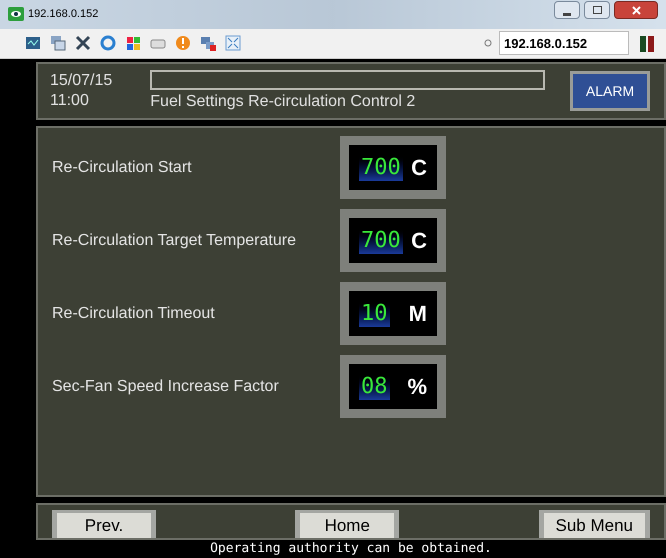 This screenshot has height=558, width=666. Describe the element at coordinates (81, 81) in the screenshot. I see `date-text: 15/07/15` at that location.